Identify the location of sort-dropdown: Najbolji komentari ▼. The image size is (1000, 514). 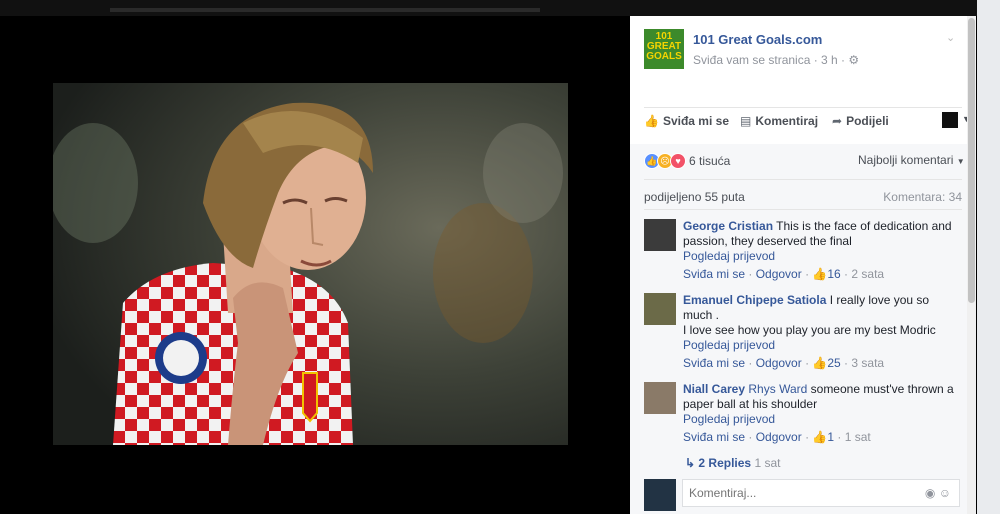
(911, 160).